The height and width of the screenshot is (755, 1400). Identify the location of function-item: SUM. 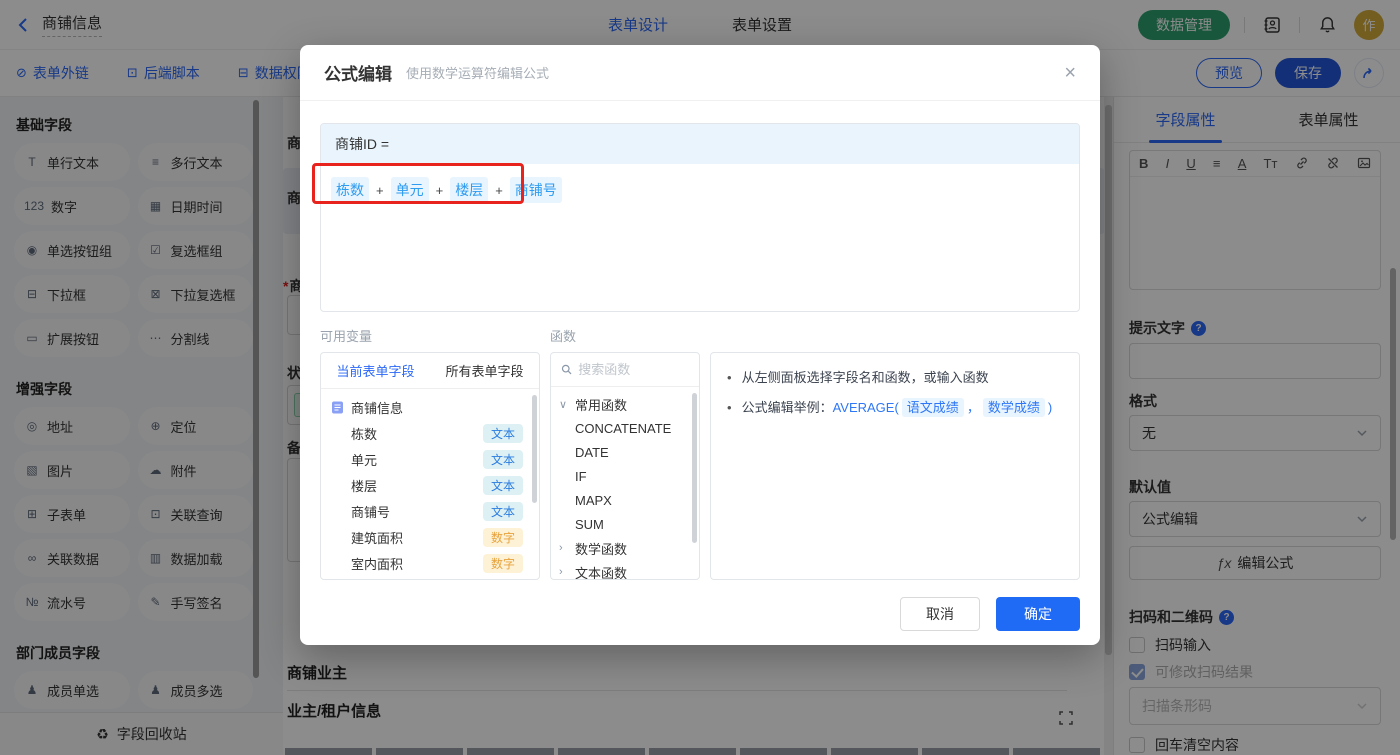
(625, 524).